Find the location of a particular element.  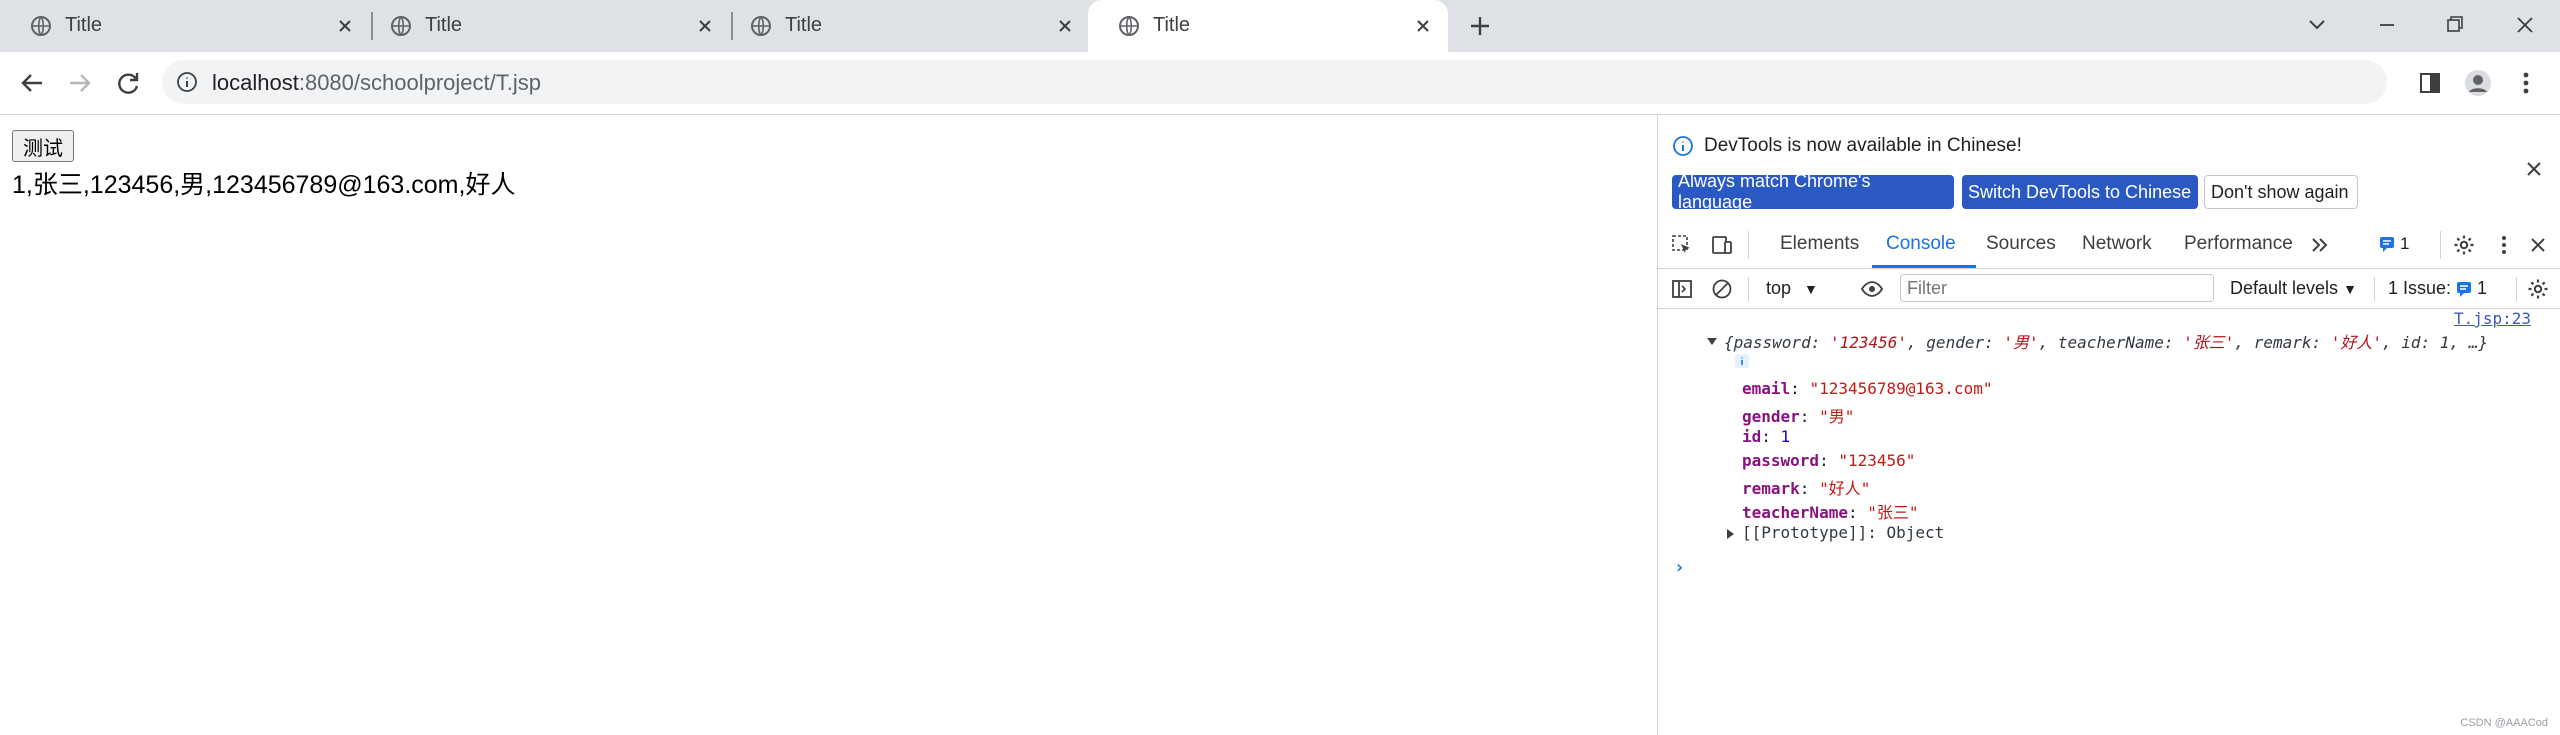

result-text: 1,张三,123456,男,123456789@163.com,好人 is located at coordinates (264, 185).